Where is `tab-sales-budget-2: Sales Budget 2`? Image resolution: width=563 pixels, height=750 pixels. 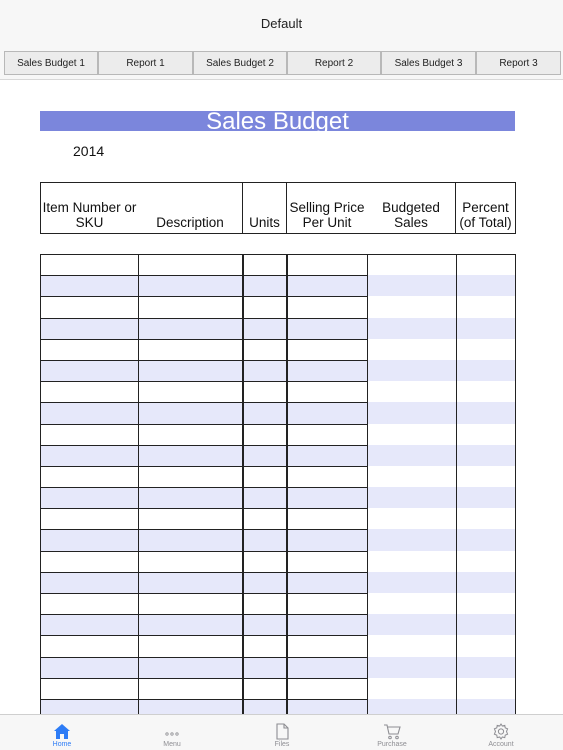
tab-sales-budget-2: Sales Budget 2 is located at coordinates (240, 63).